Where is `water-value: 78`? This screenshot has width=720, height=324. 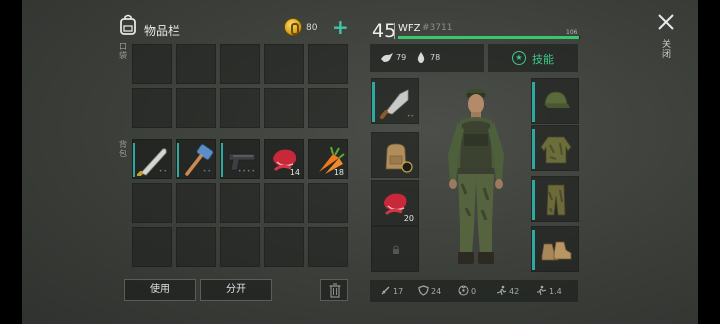 water-value: 78 is located at coordinates (435, 57).